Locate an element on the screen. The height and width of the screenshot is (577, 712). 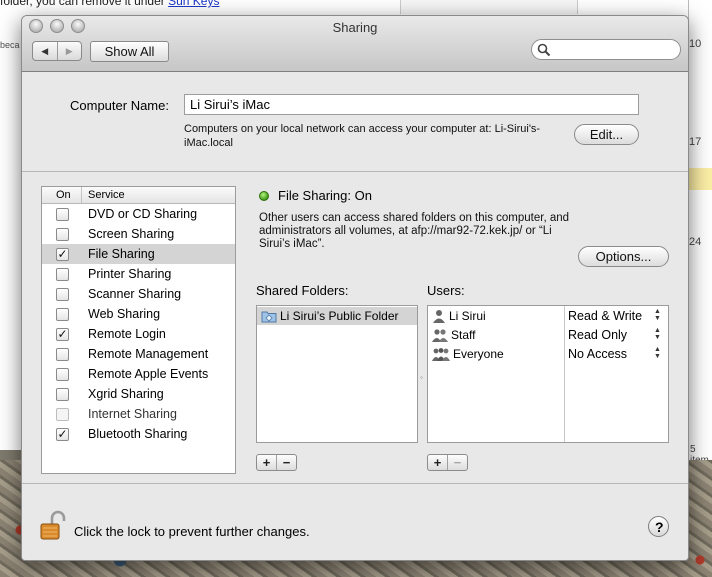
service-row: Scanner Sharing is located at coordinates (138, 294).